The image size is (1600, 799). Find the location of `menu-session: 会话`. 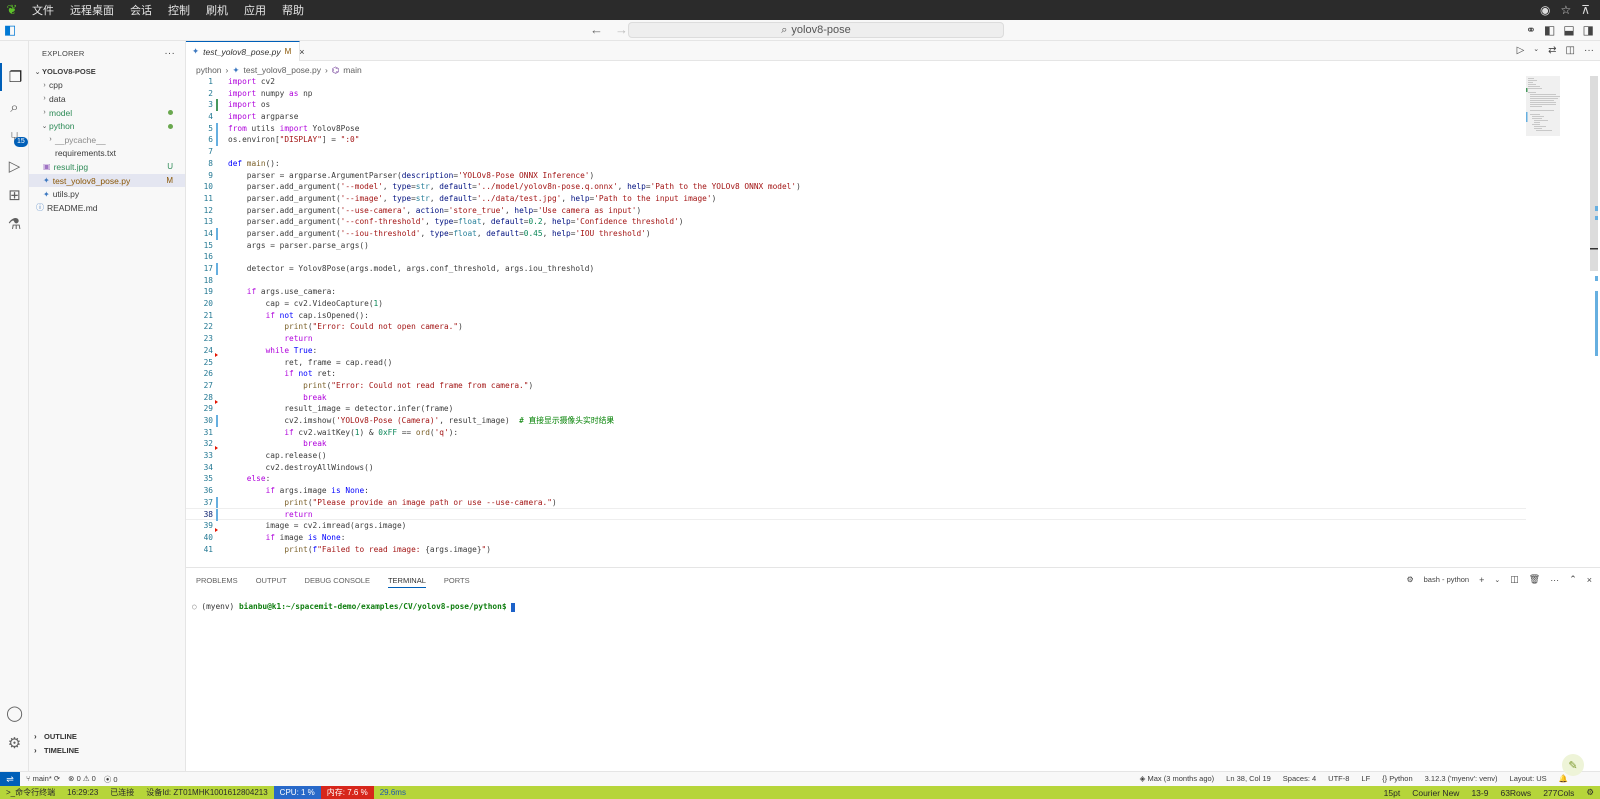

menu-session: 会话 is located at coordinates (141, 10).